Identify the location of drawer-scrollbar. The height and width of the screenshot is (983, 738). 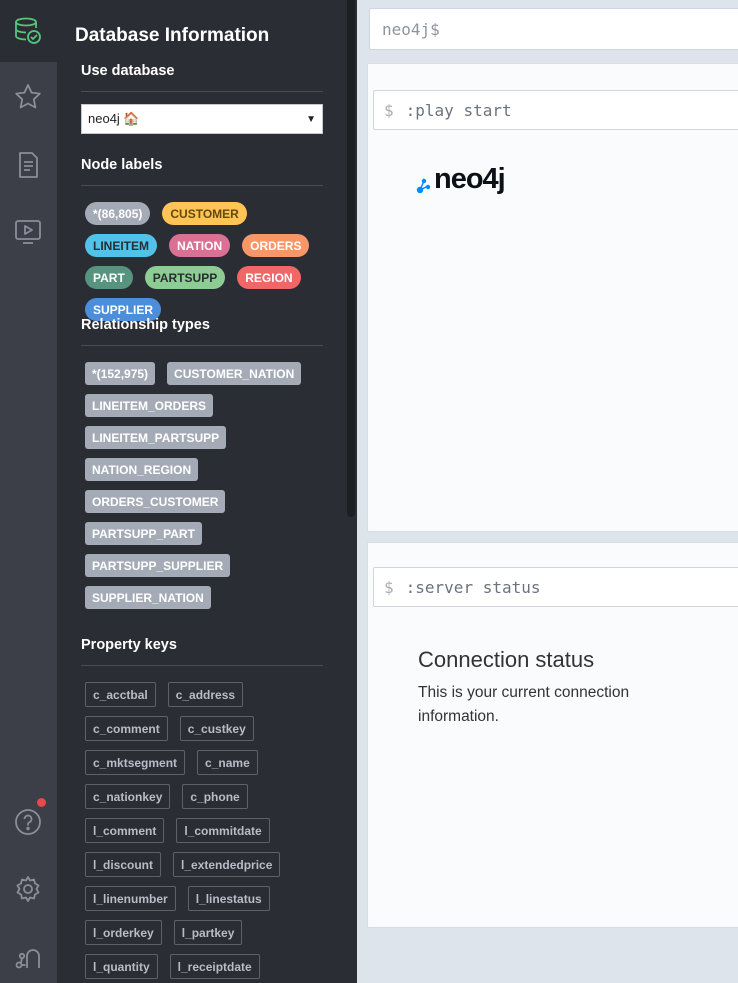
(351, 258).